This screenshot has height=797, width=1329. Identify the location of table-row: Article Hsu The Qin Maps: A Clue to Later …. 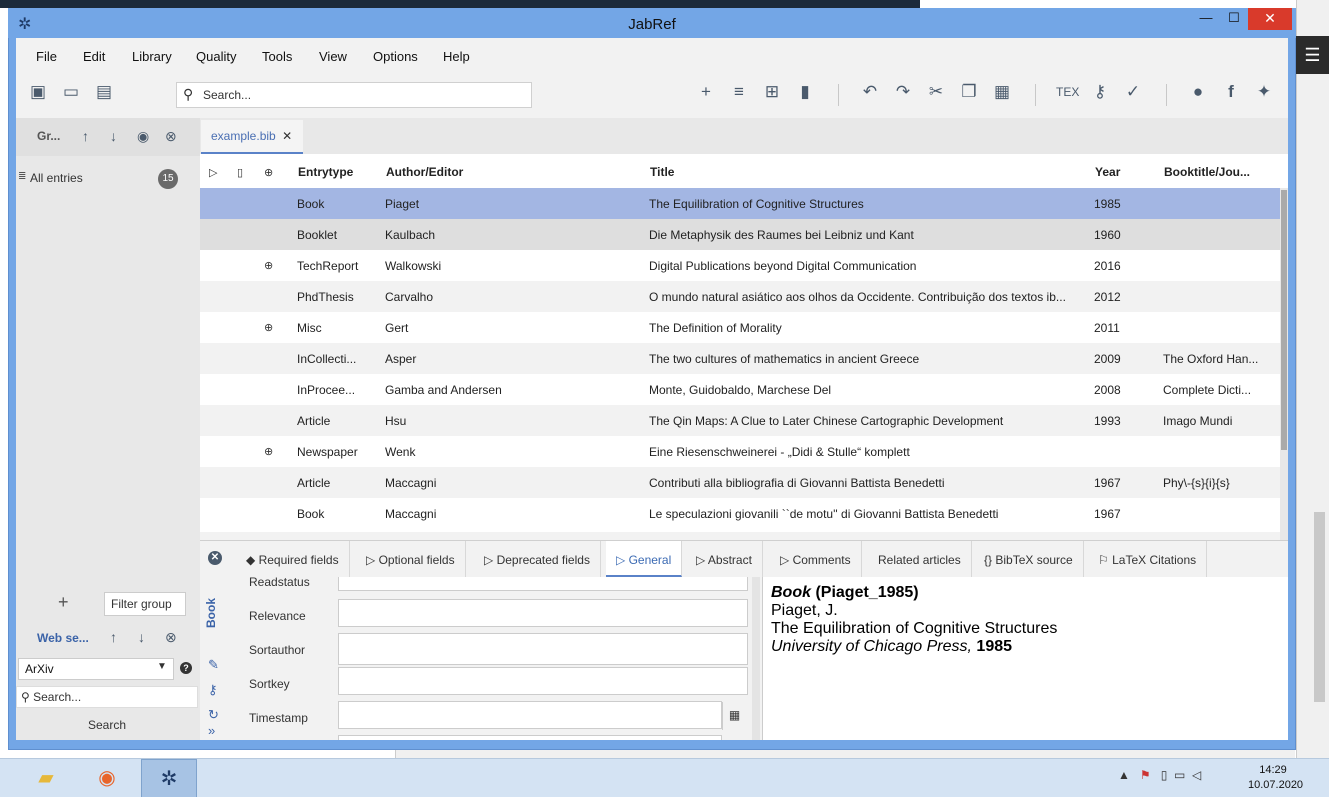
(740, 420).